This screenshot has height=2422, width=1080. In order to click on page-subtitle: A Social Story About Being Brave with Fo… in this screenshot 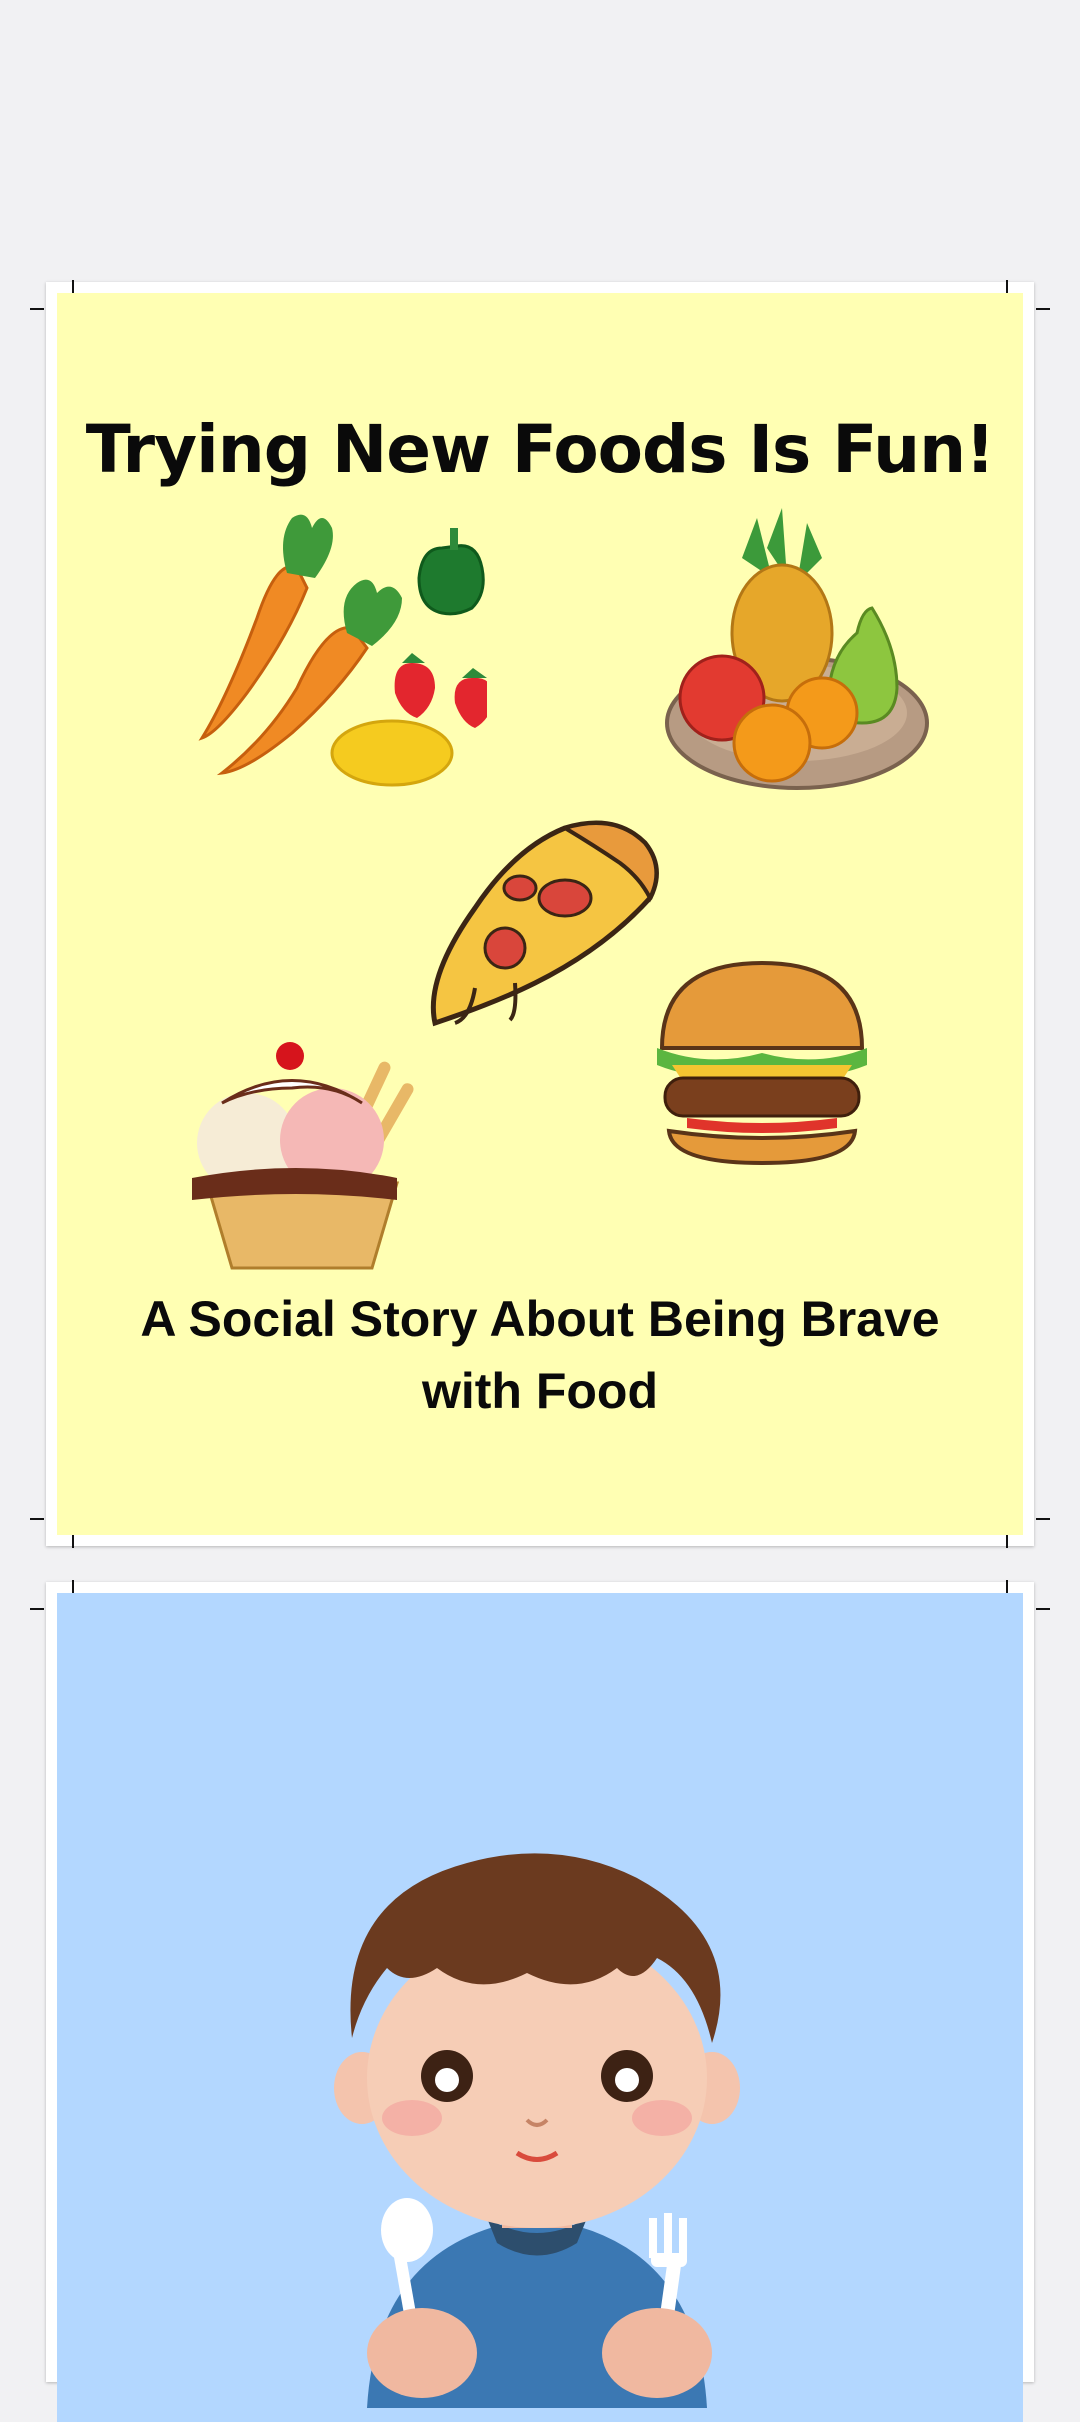, I will do `click(540, 1355)`.